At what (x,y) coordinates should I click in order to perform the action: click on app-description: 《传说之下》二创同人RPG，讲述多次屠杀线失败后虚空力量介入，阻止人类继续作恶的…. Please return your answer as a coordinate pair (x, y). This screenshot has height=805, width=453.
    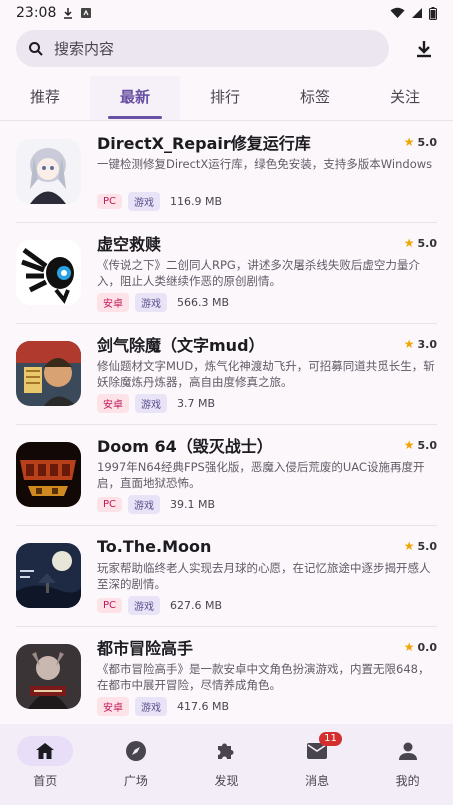
    Looking at the image, I should click on (258, 273).